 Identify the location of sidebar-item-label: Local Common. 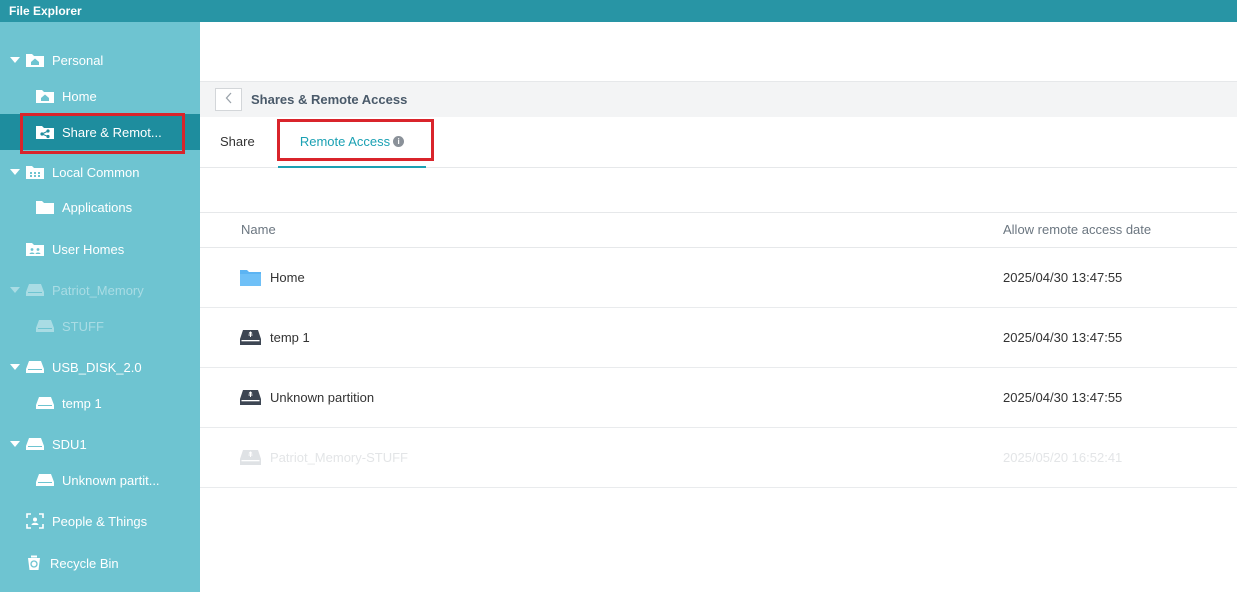
(96, 172).